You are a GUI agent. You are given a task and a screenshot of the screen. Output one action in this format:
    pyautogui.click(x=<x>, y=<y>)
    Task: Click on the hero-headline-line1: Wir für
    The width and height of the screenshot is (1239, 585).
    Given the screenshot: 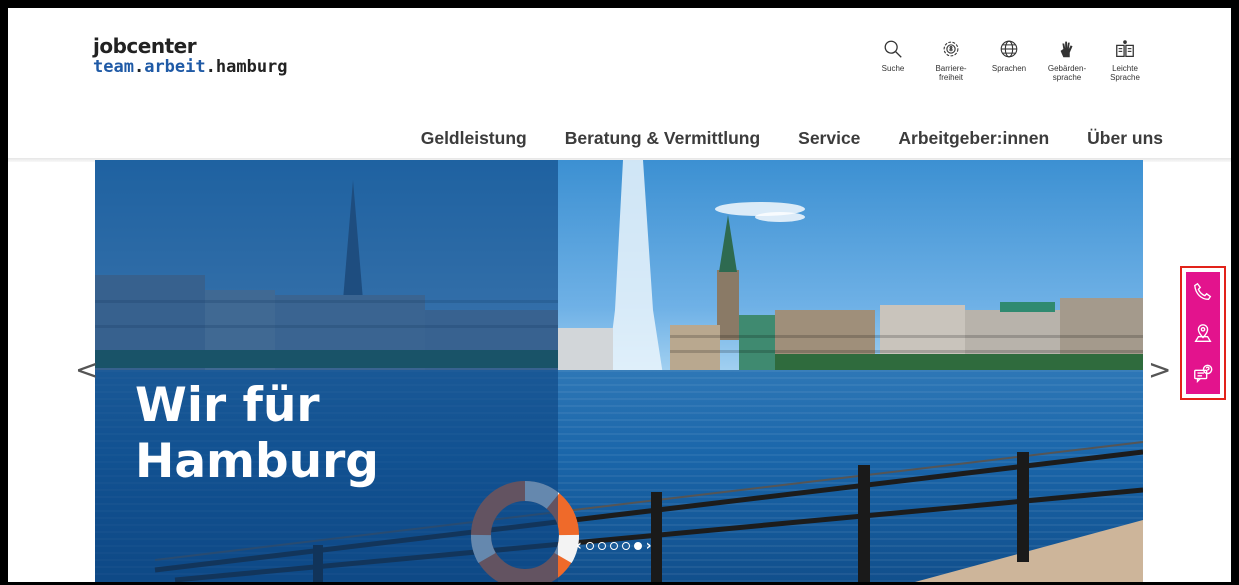 What is the action you would take?
    pyautogui.click(x=227, y=405)
    